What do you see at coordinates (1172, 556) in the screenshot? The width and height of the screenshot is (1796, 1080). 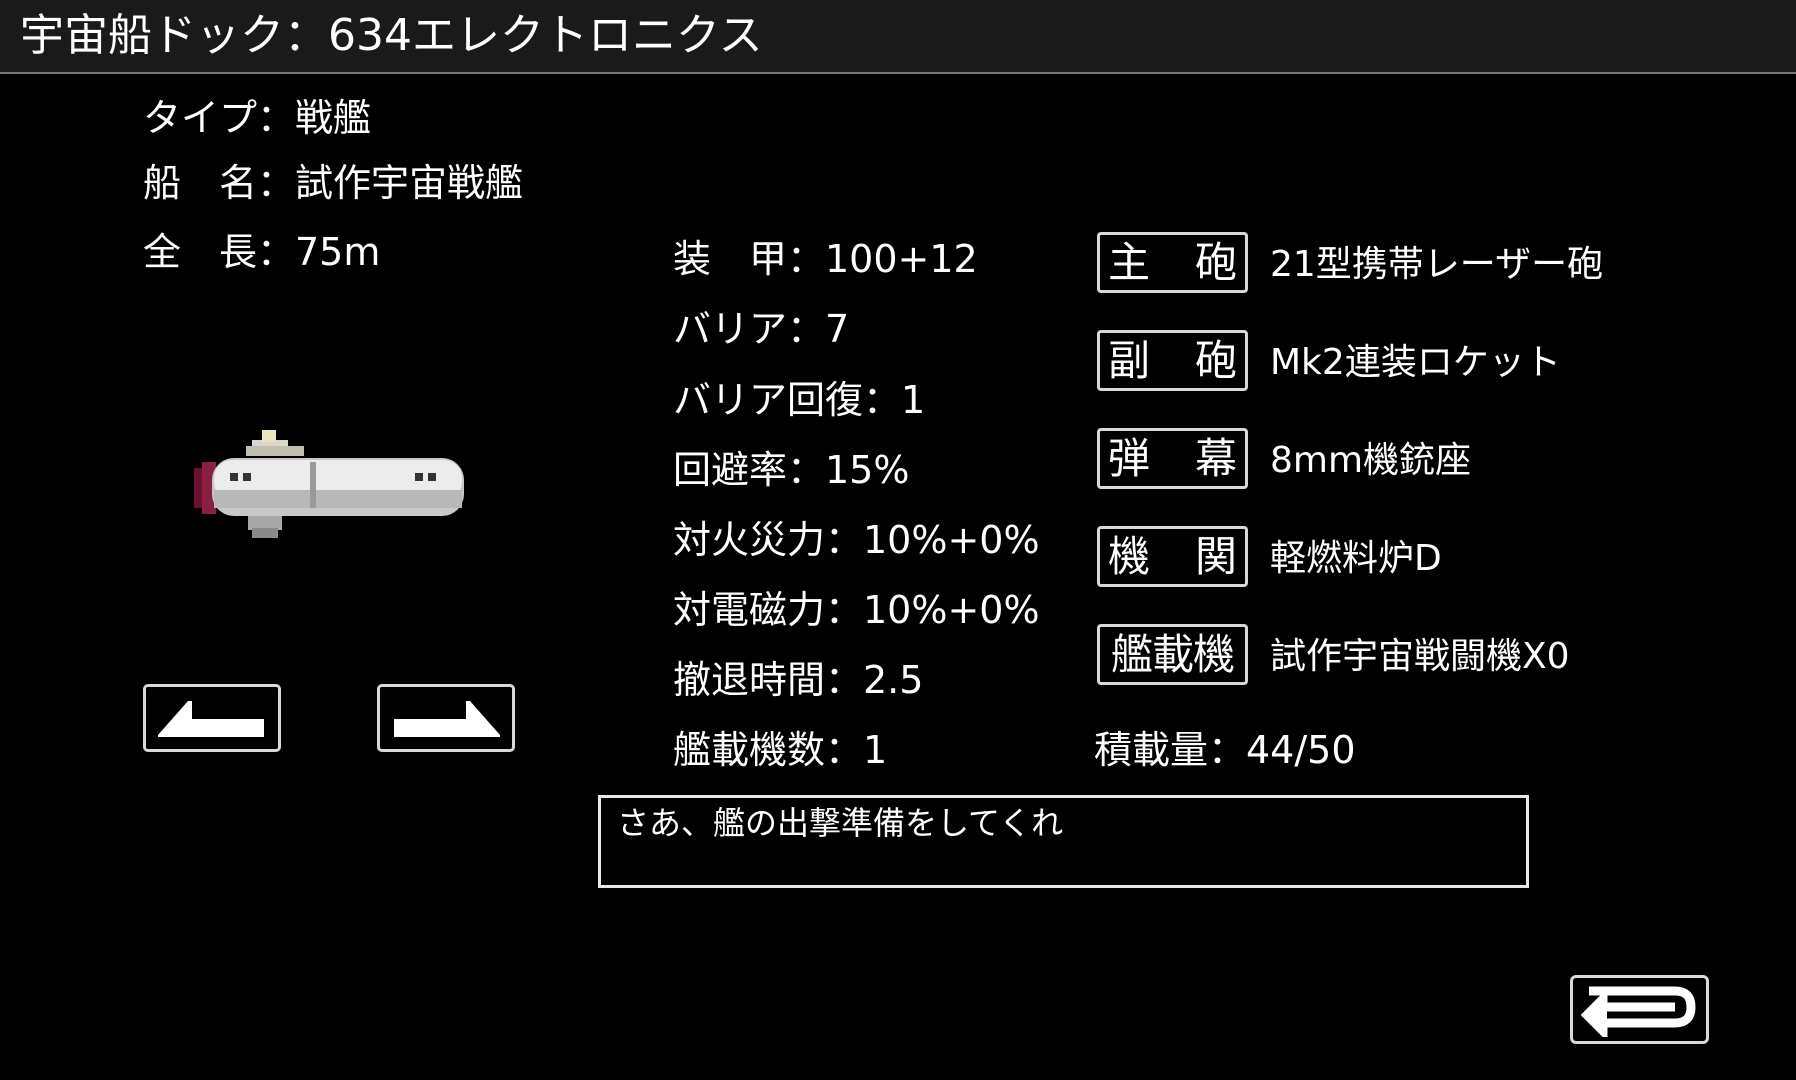 I see `engine-button: 機 関` at bounding box center [1172, 556].